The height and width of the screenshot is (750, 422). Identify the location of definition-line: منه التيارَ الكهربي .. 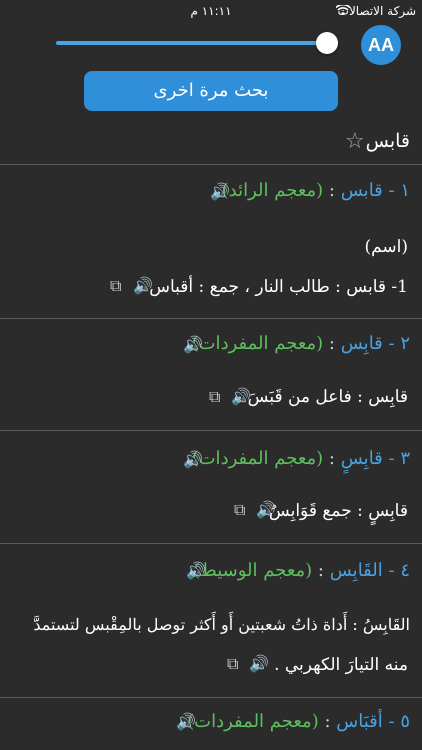
(341, 665).